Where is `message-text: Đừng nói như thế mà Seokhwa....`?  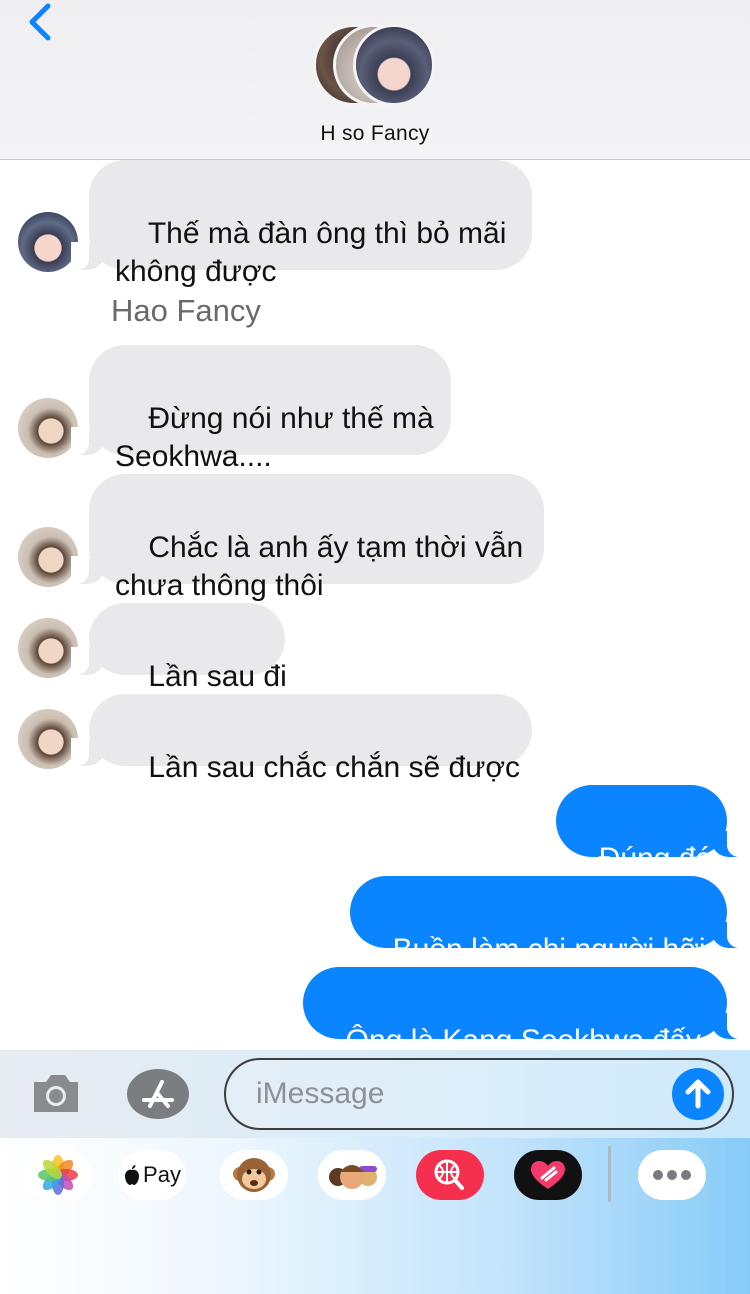
message-text: Đừng nói như thế mà Seokhwa.... is located at coordinates (274, 437).